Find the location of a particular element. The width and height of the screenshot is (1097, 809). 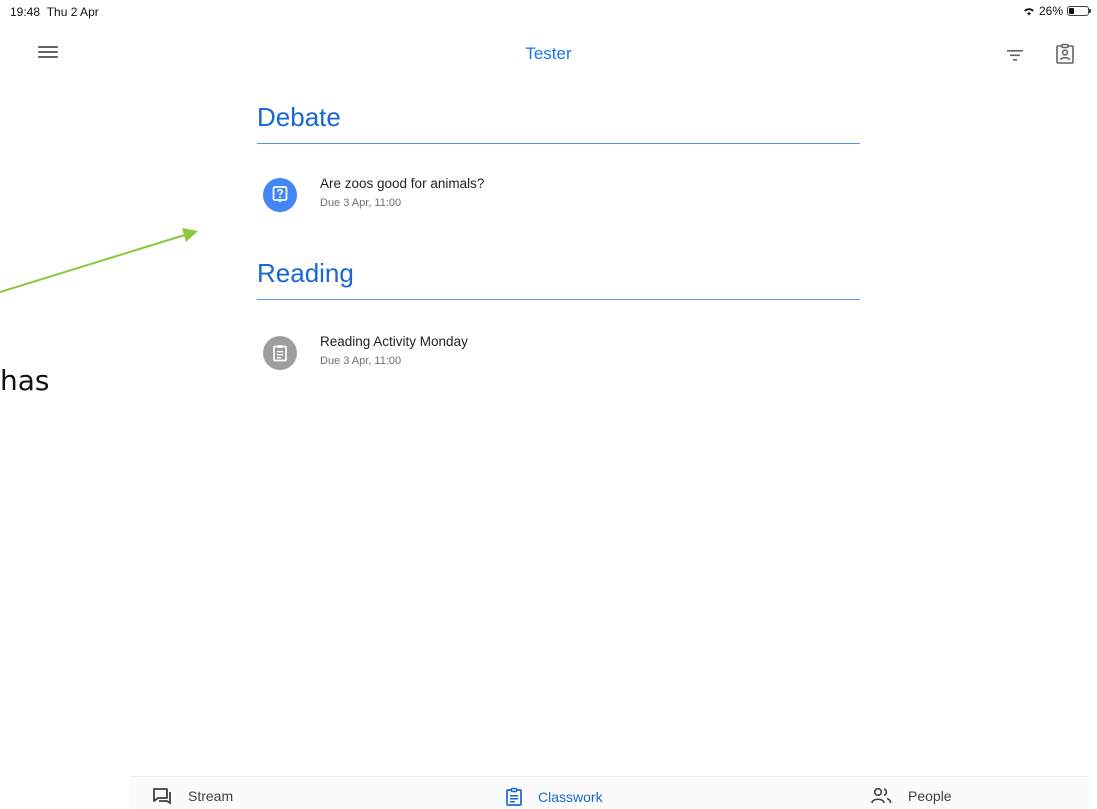

classwork-icon is located at coordinates (514, 796).